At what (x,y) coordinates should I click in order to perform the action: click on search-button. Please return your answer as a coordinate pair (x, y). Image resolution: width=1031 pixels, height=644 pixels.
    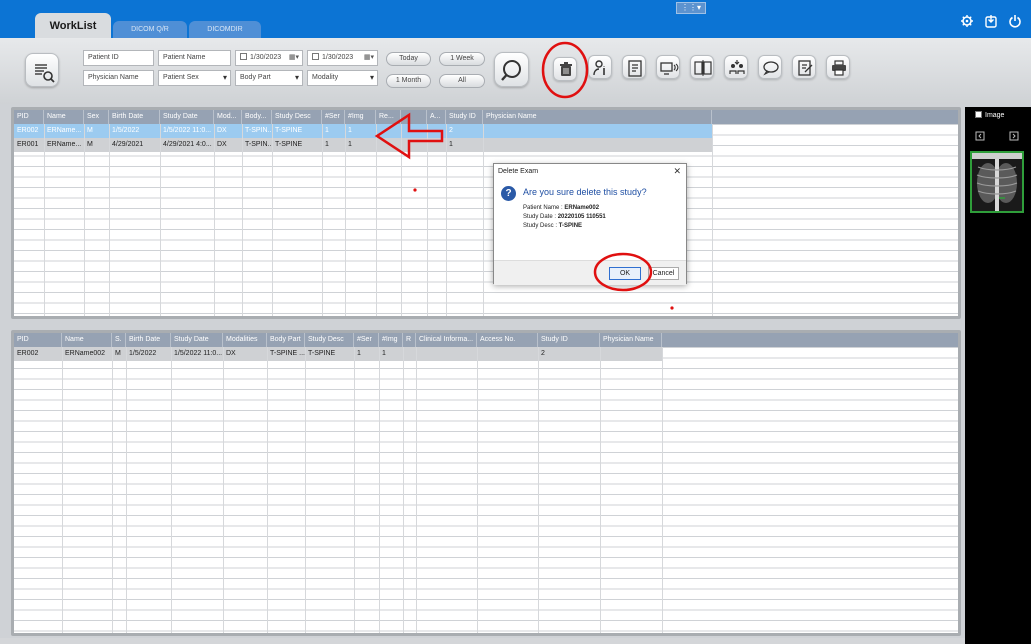
    Looking at the image, I should click on (511, 69).